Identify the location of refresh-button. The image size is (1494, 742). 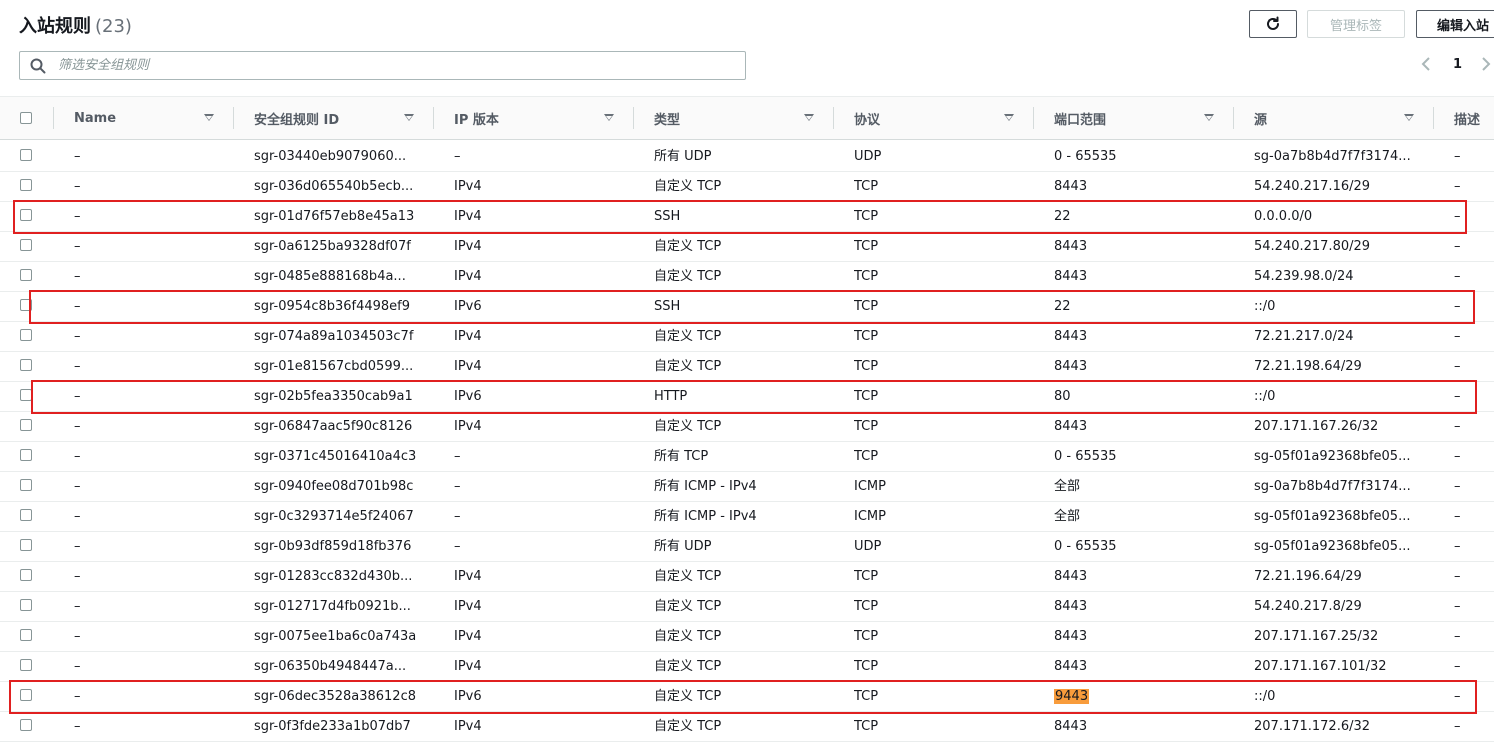
(1273, 24).